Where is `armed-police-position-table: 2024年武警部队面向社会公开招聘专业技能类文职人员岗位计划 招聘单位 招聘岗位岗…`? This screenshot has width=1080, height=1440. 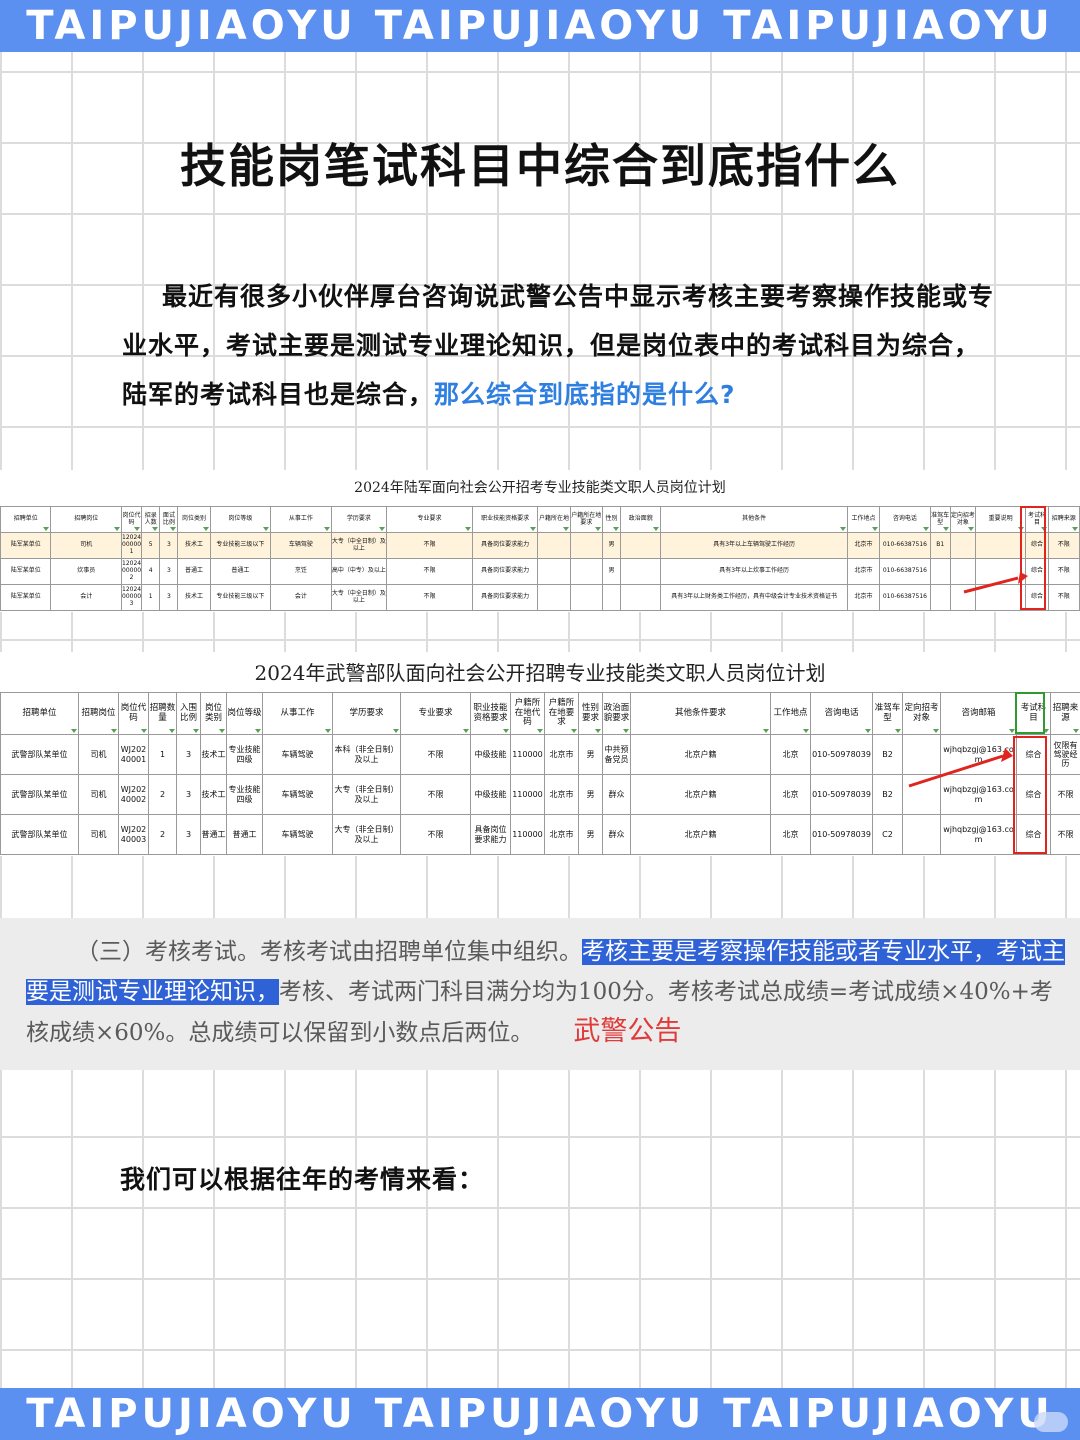
armed-police-position-table: 2024年武警部队面向社会公开招聘专业技能类文职人员岗位计划 招聘单位 招聘岗位岗… is located at coordinates (540, 754).